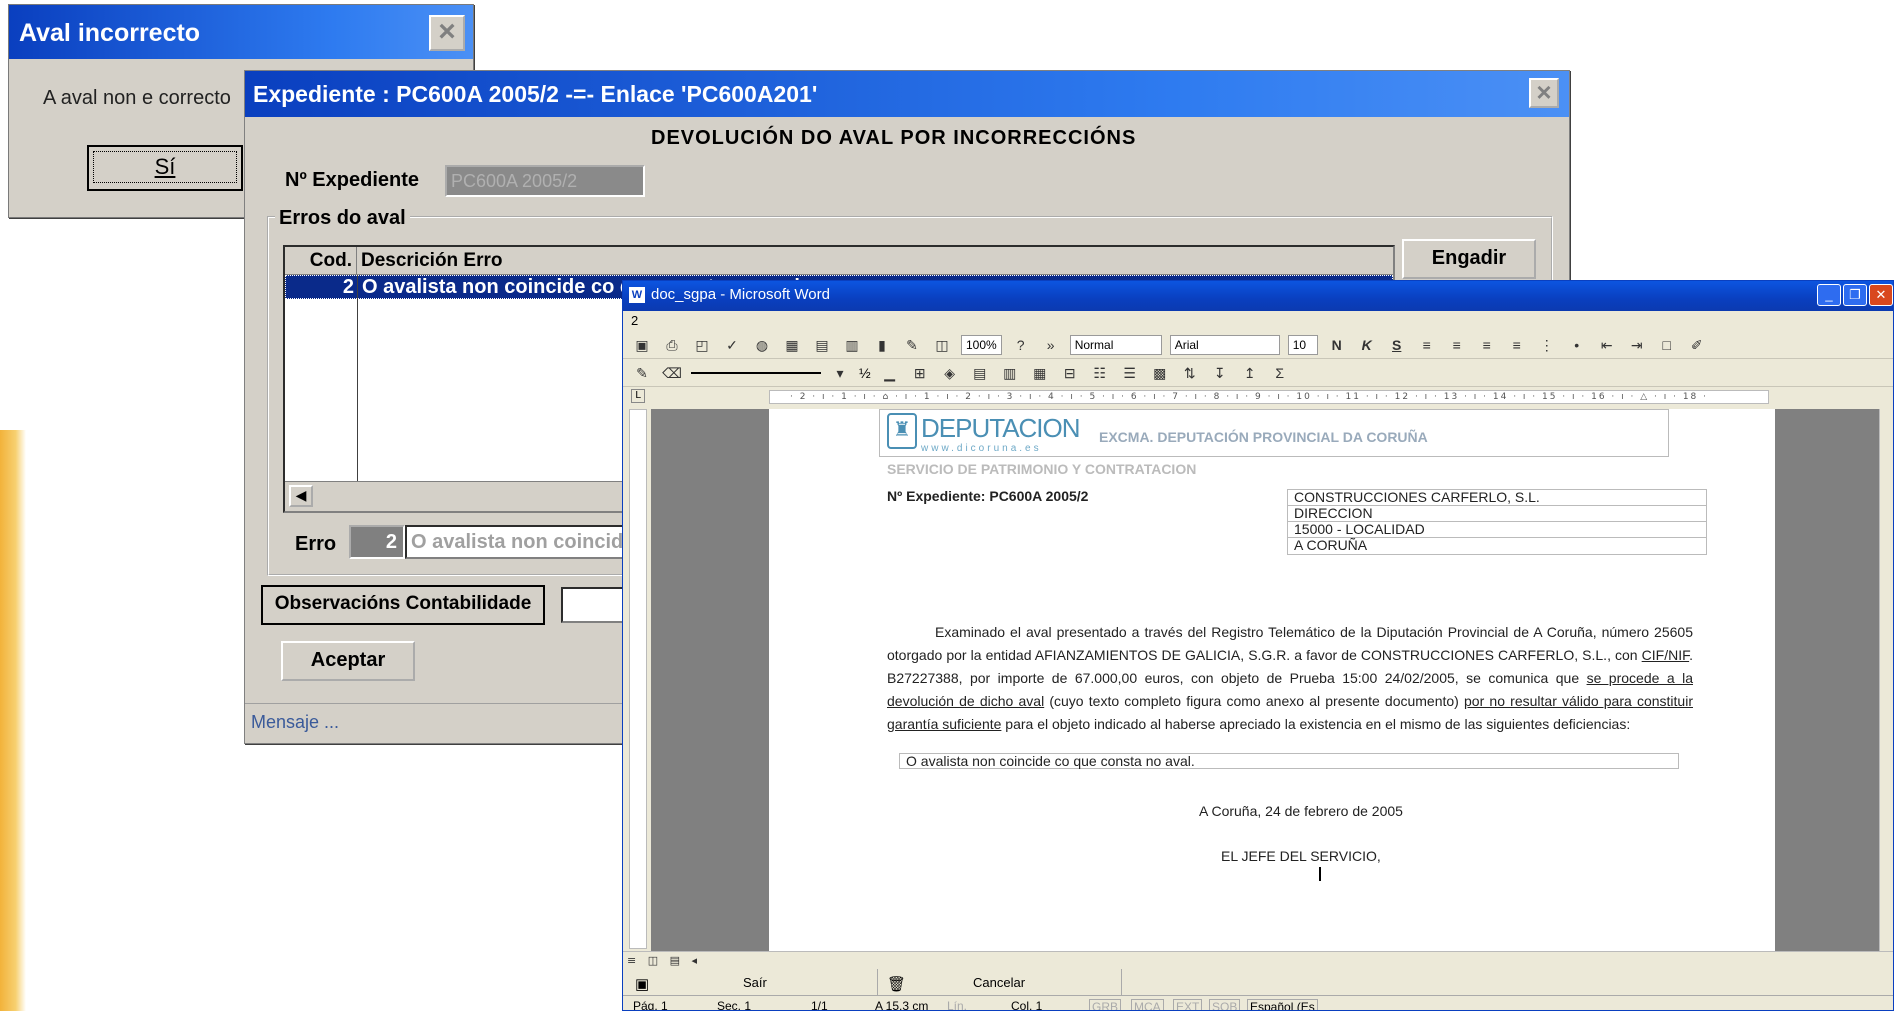  Describe the element at coordinates (672, 373) in the screenshot. I see `eraser-icon: ⌫` at that location.